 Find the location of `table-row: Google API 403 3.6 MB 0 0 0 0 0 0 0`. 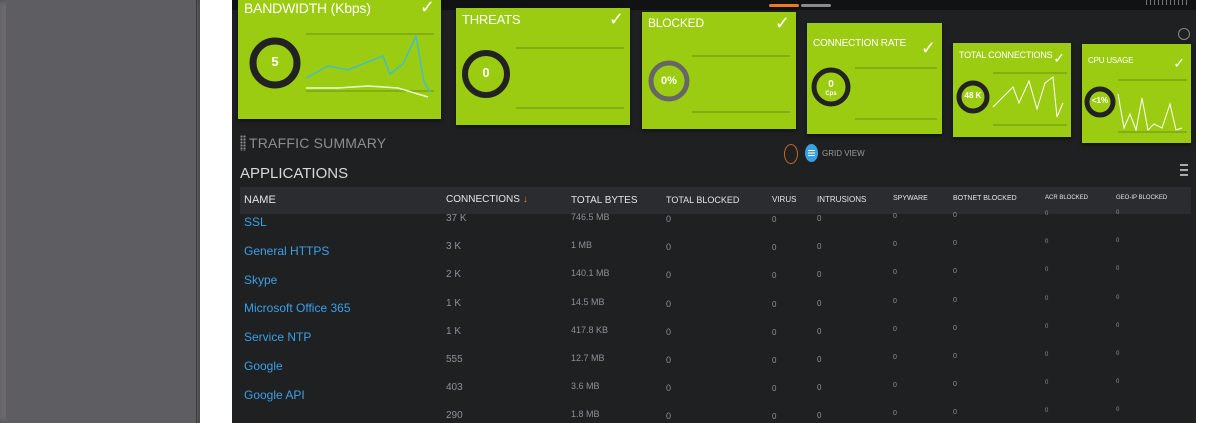

table-row: Google API 403 3.6 MB 0 0 0 0 0 0 0 is located at coordinates (715, 397).